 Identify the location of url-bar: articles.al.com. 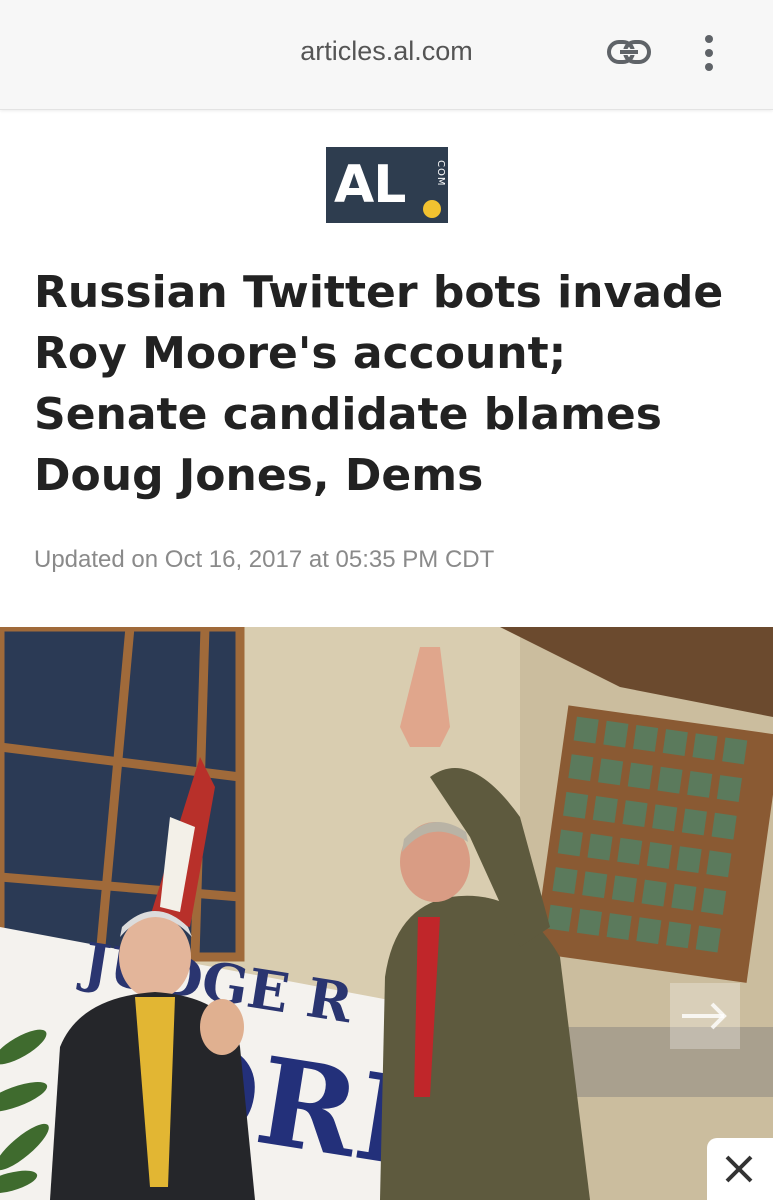
(386, 51).